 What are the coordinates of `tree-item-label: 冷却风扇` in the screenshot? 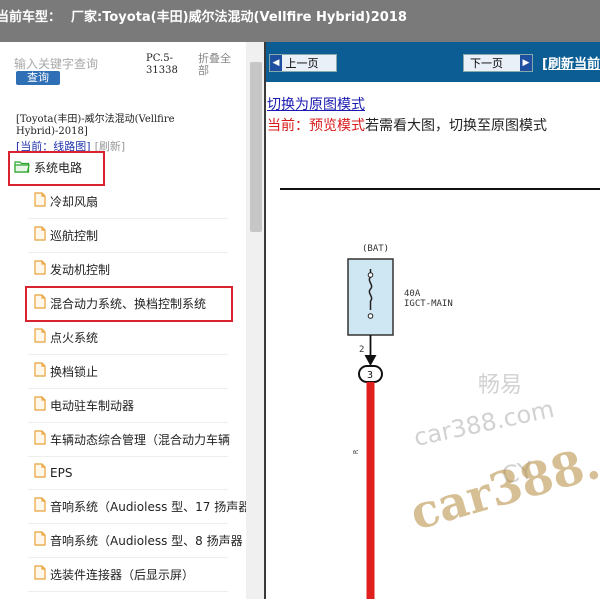 It's located at (74, 202).